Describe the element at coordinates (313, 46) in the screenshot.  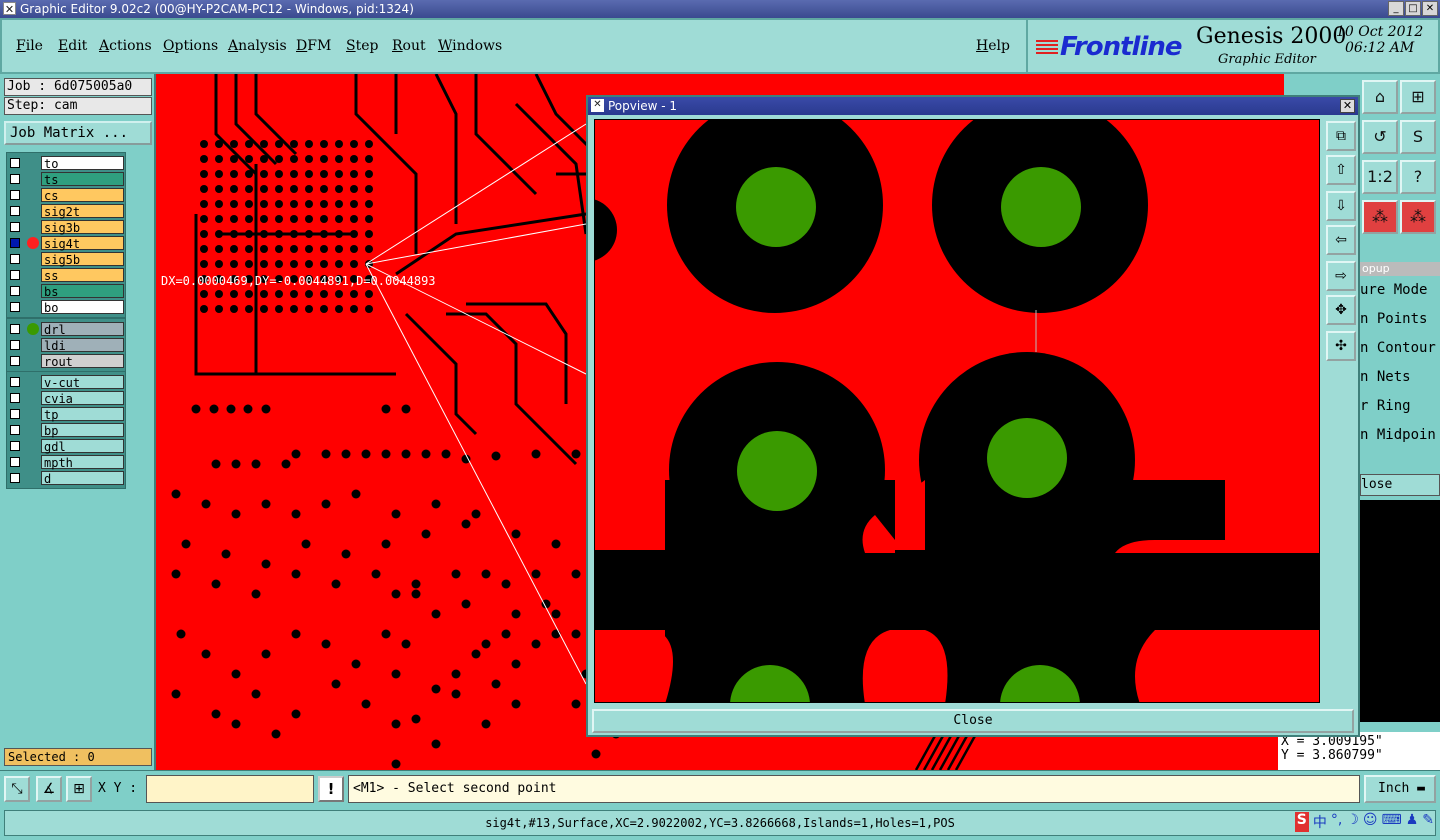
I see `menu-dfm: DFM` at that location.